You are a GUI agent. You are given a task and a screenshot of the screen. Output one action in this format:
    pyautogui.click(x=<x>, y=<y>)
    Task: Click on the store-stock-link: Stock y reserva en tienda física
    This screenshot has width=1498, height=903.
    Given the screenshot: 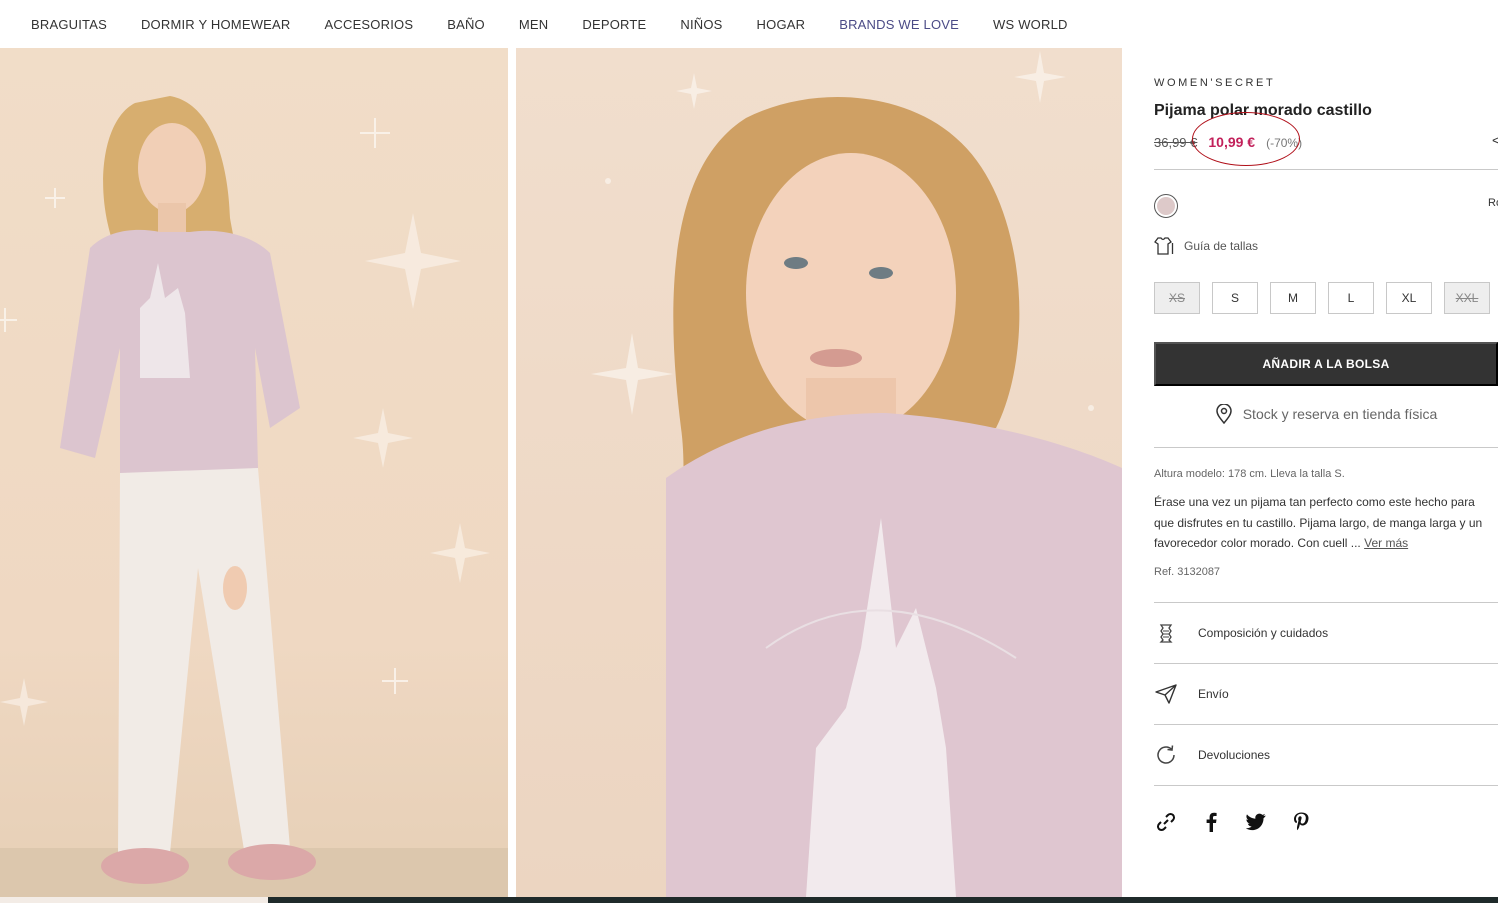 What is the action you would take?
    pyautogui.click(x=1326, y=414)
    